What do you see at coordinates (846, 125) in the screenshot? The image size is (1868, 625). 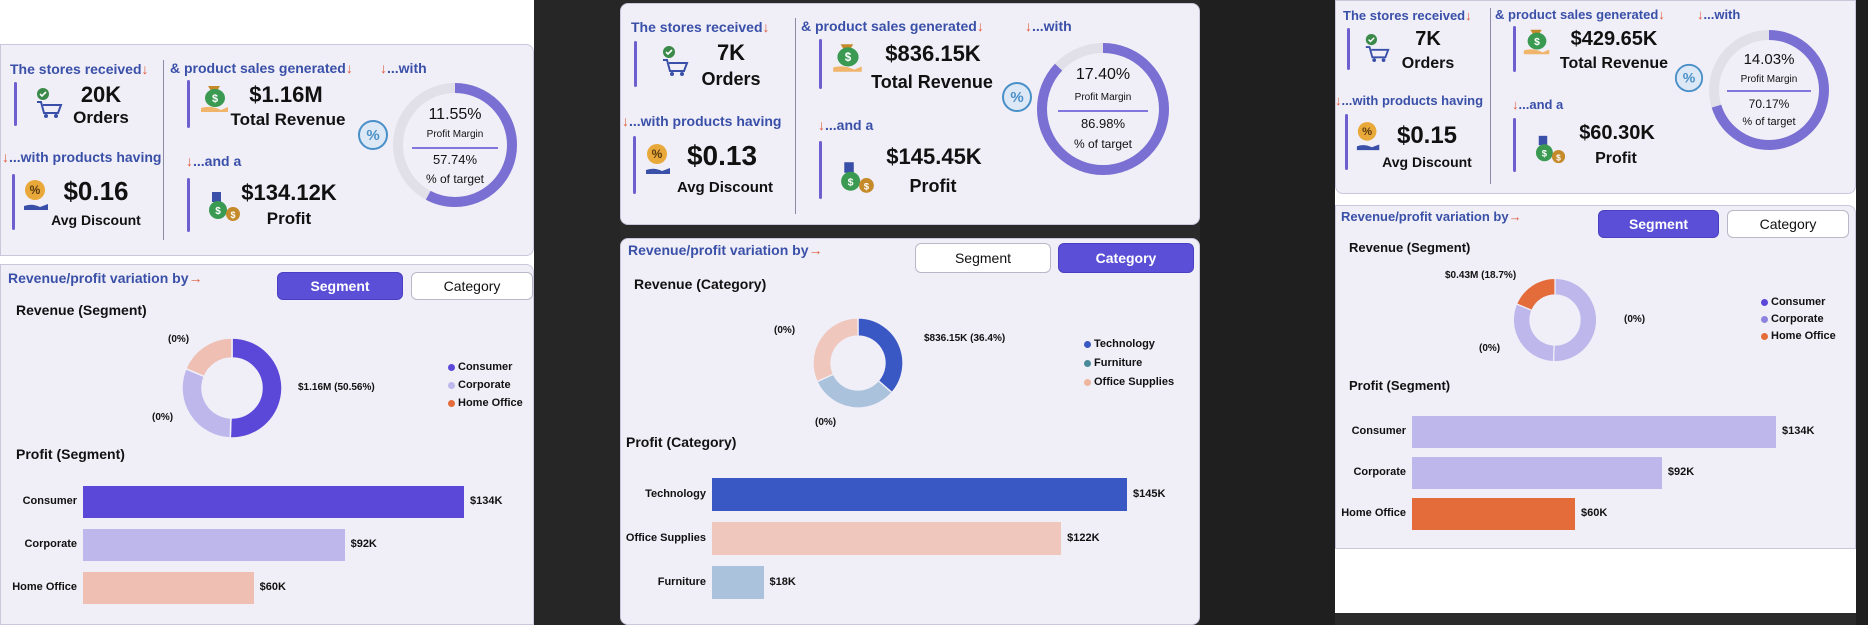 I see `and-a-label: ↓...and a` at bounding box center [846, 125].